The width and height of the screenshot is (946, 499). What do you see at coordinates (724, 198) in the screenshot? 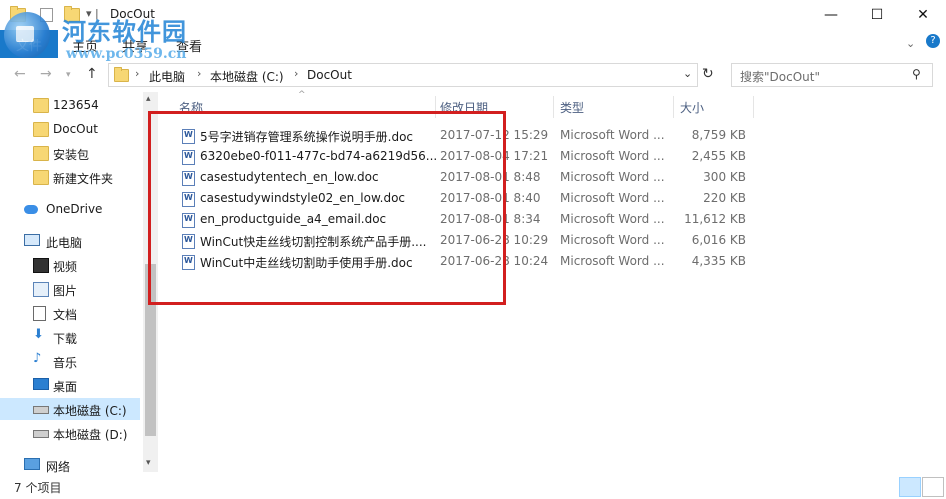
I see `file-size: 220 KB` at bounding box center [724, 198].